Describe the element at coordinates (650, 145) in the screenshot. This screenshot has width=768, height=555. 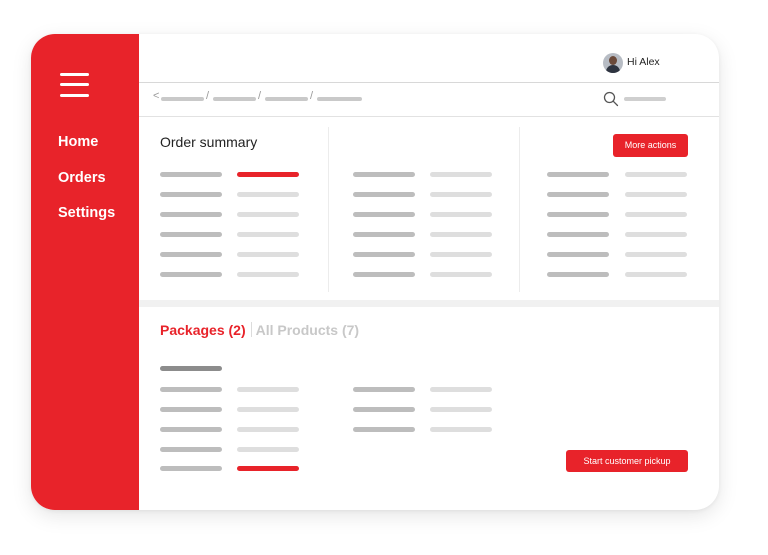
I see `more-actions-button: More actions` at that location.